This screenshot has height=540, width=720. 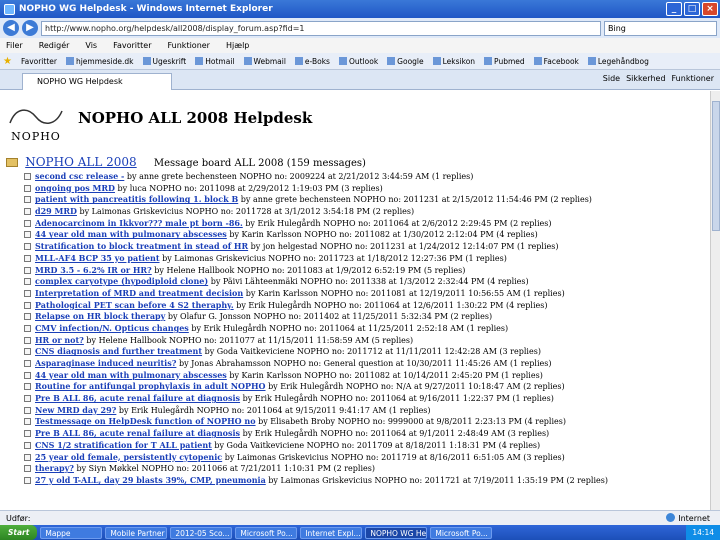 What do you see at coordinates (100, 61) in the screenshot?
I see `favorite-link: hjemmeside.dk` at bounding box center [100, 61].